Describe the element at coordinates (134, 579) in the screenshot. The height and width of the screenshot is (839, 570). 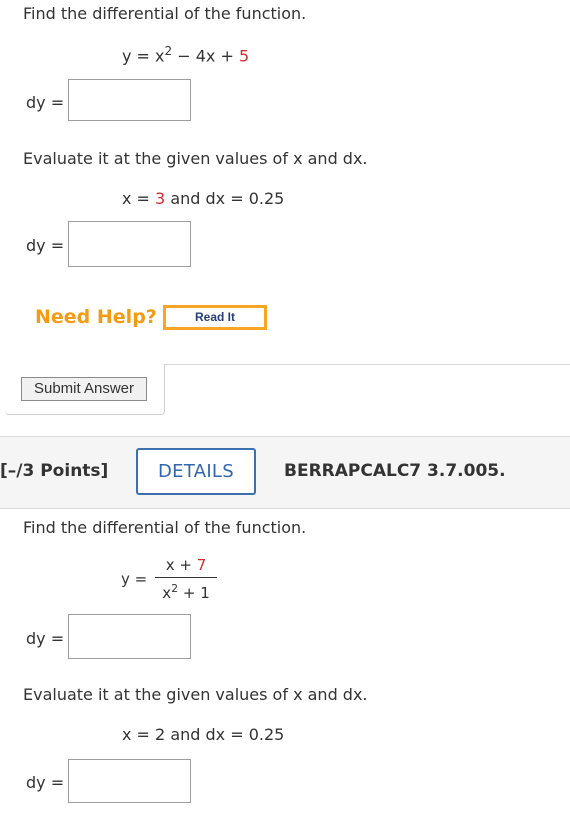
I see `equation-lhs: y =` at that location.